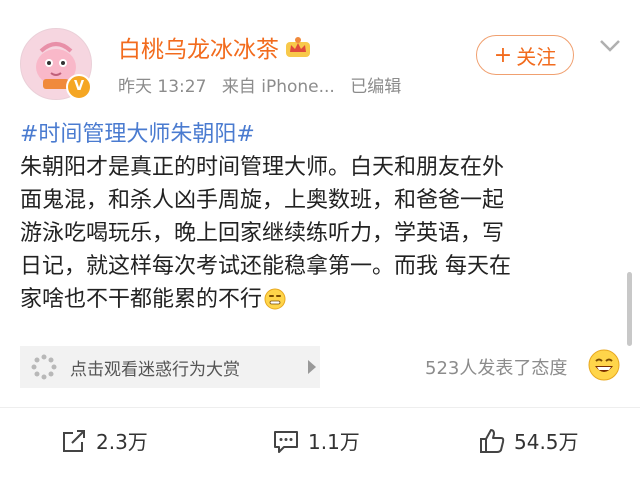  I want to click on content-line-last: 家啥也不干都能累的不行, so click(320, 299).